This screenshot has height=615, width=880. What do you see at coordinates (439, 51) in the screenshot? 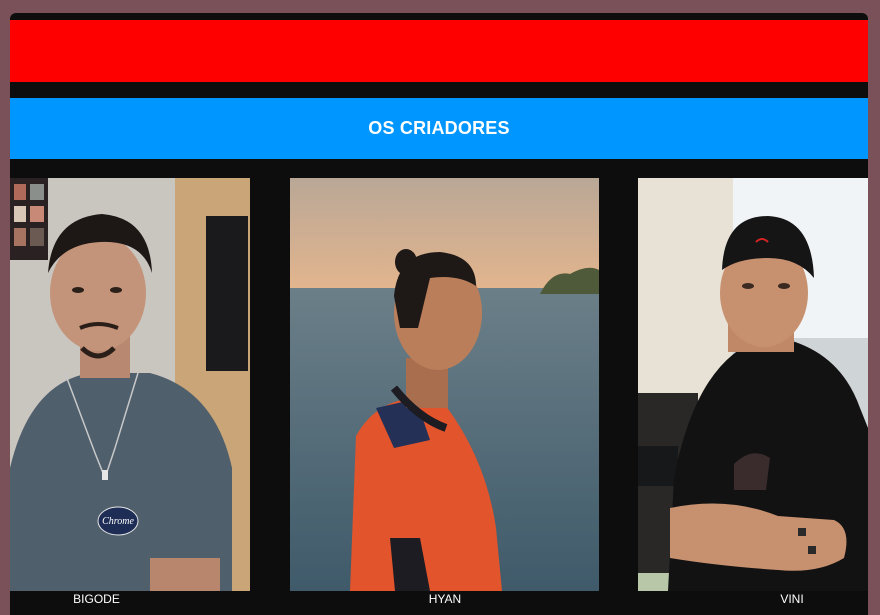
I see `top-banner` at bounding box center [439, 51].